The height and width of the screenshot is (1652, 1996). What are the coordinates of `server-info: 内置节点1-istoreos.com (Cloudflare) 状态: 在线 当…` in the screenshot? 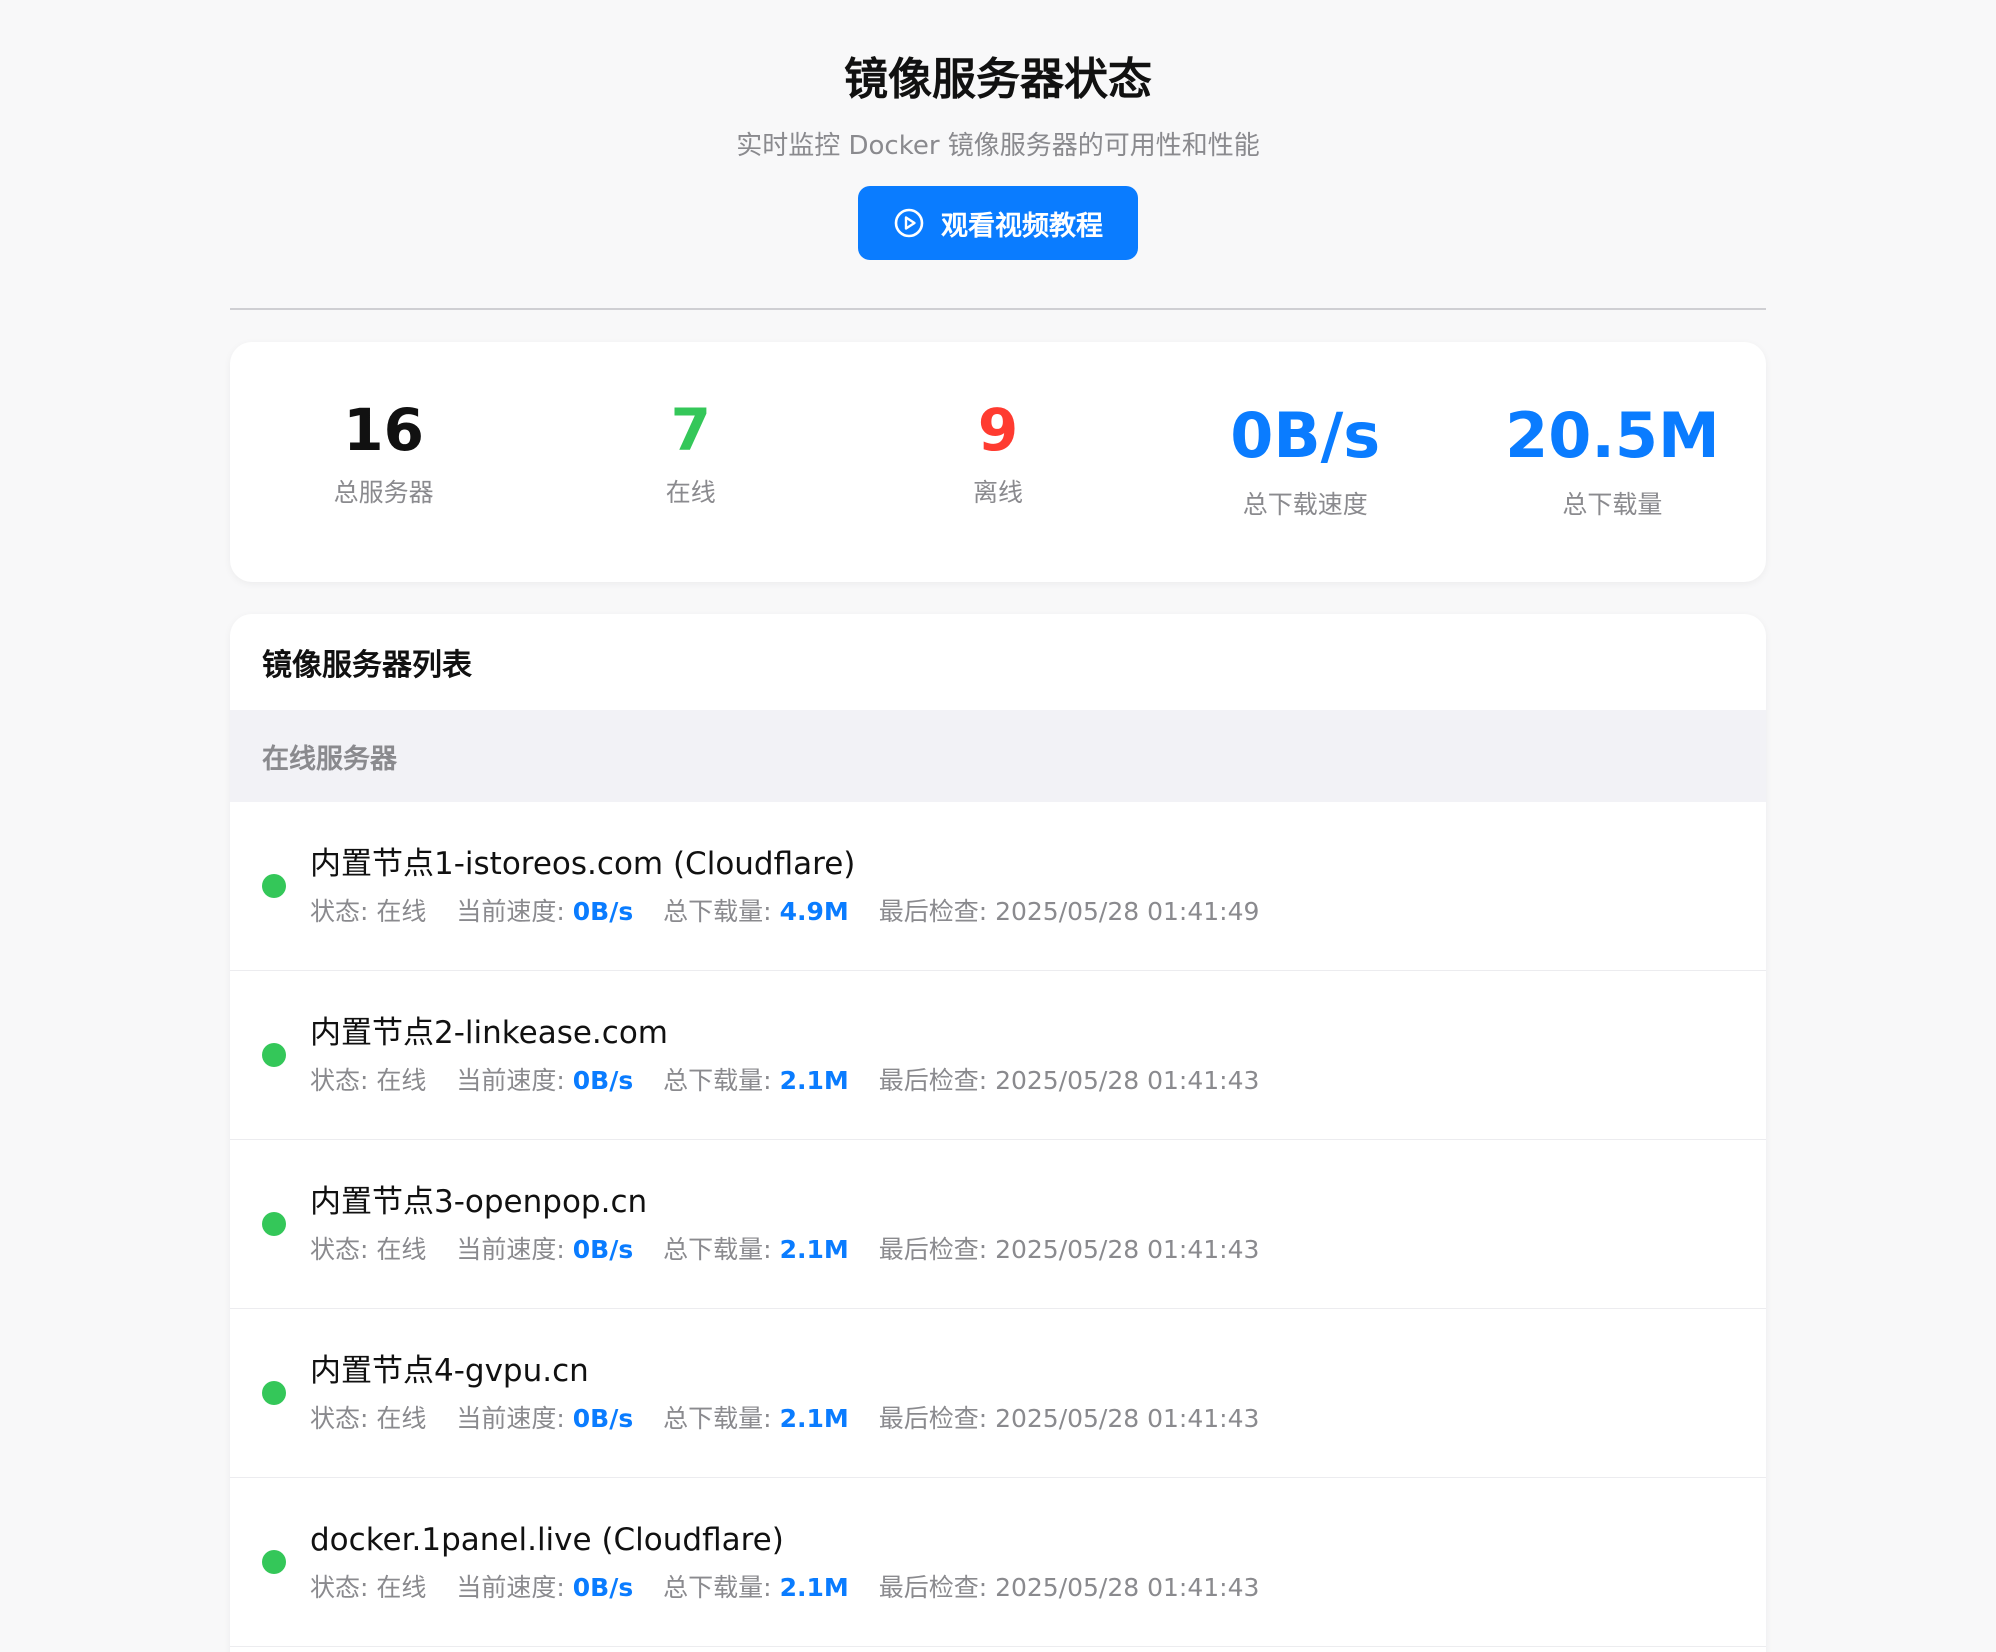 It's located at (795, 886).